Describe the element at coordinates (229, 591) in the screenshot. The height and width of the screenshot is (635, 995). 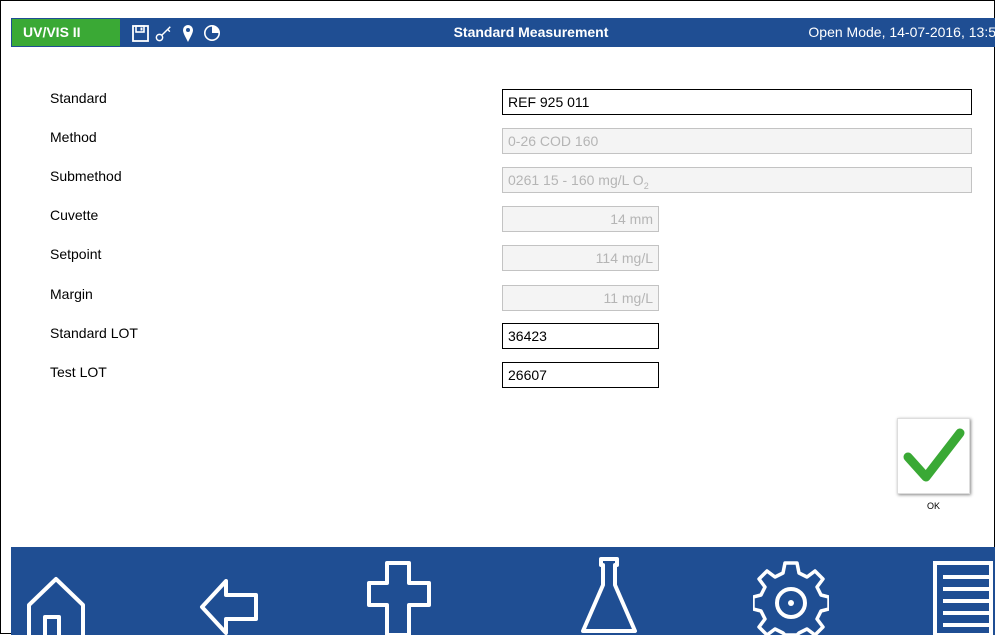
I see `back-arrow-icon` at that location.